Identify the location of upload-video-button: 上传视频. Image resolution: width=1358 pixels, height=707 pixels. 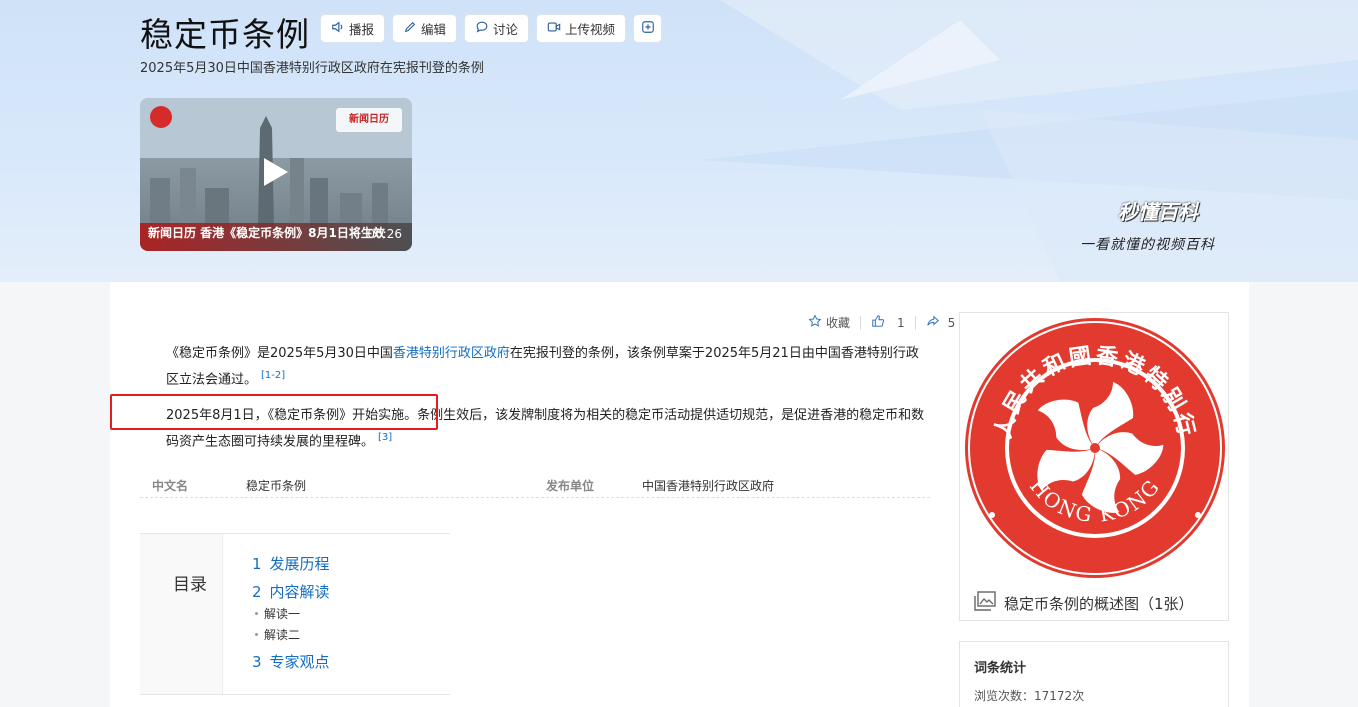
(581, 28).